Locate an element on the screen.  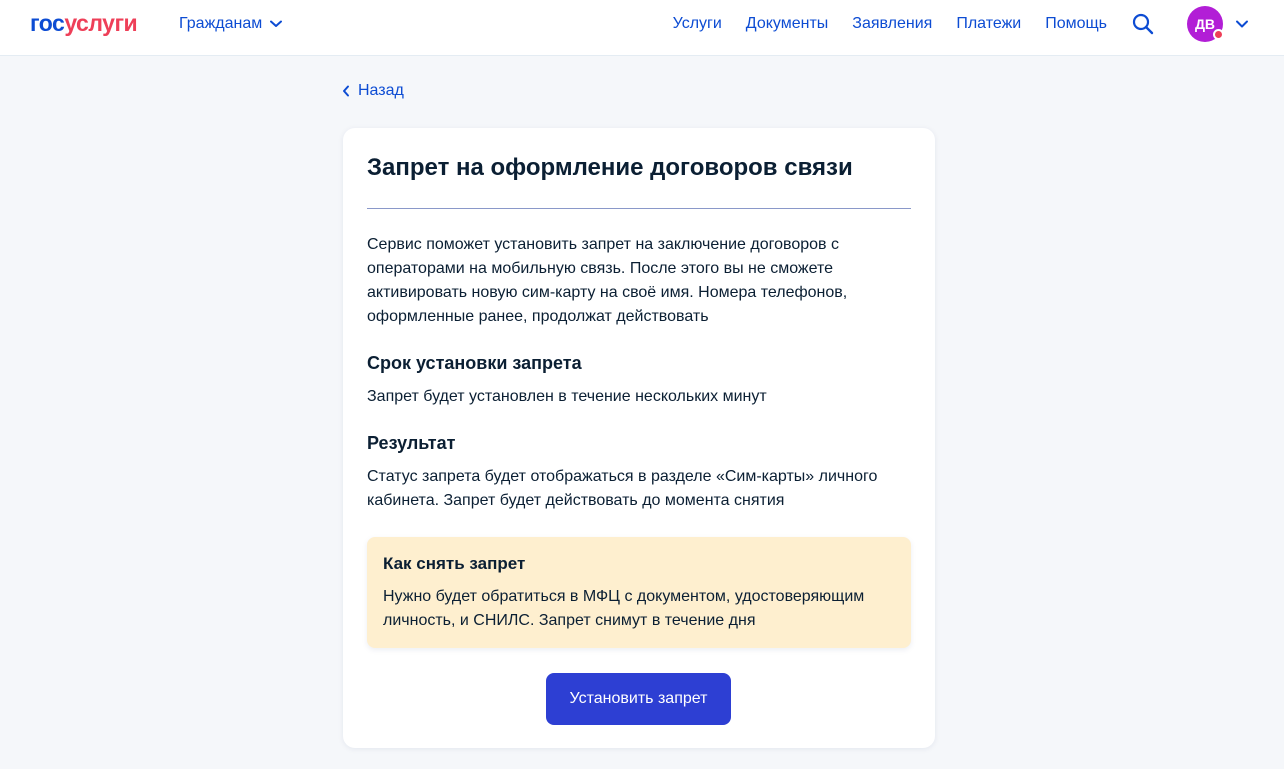
back-label: Назад is located at coordinates (381, 90).